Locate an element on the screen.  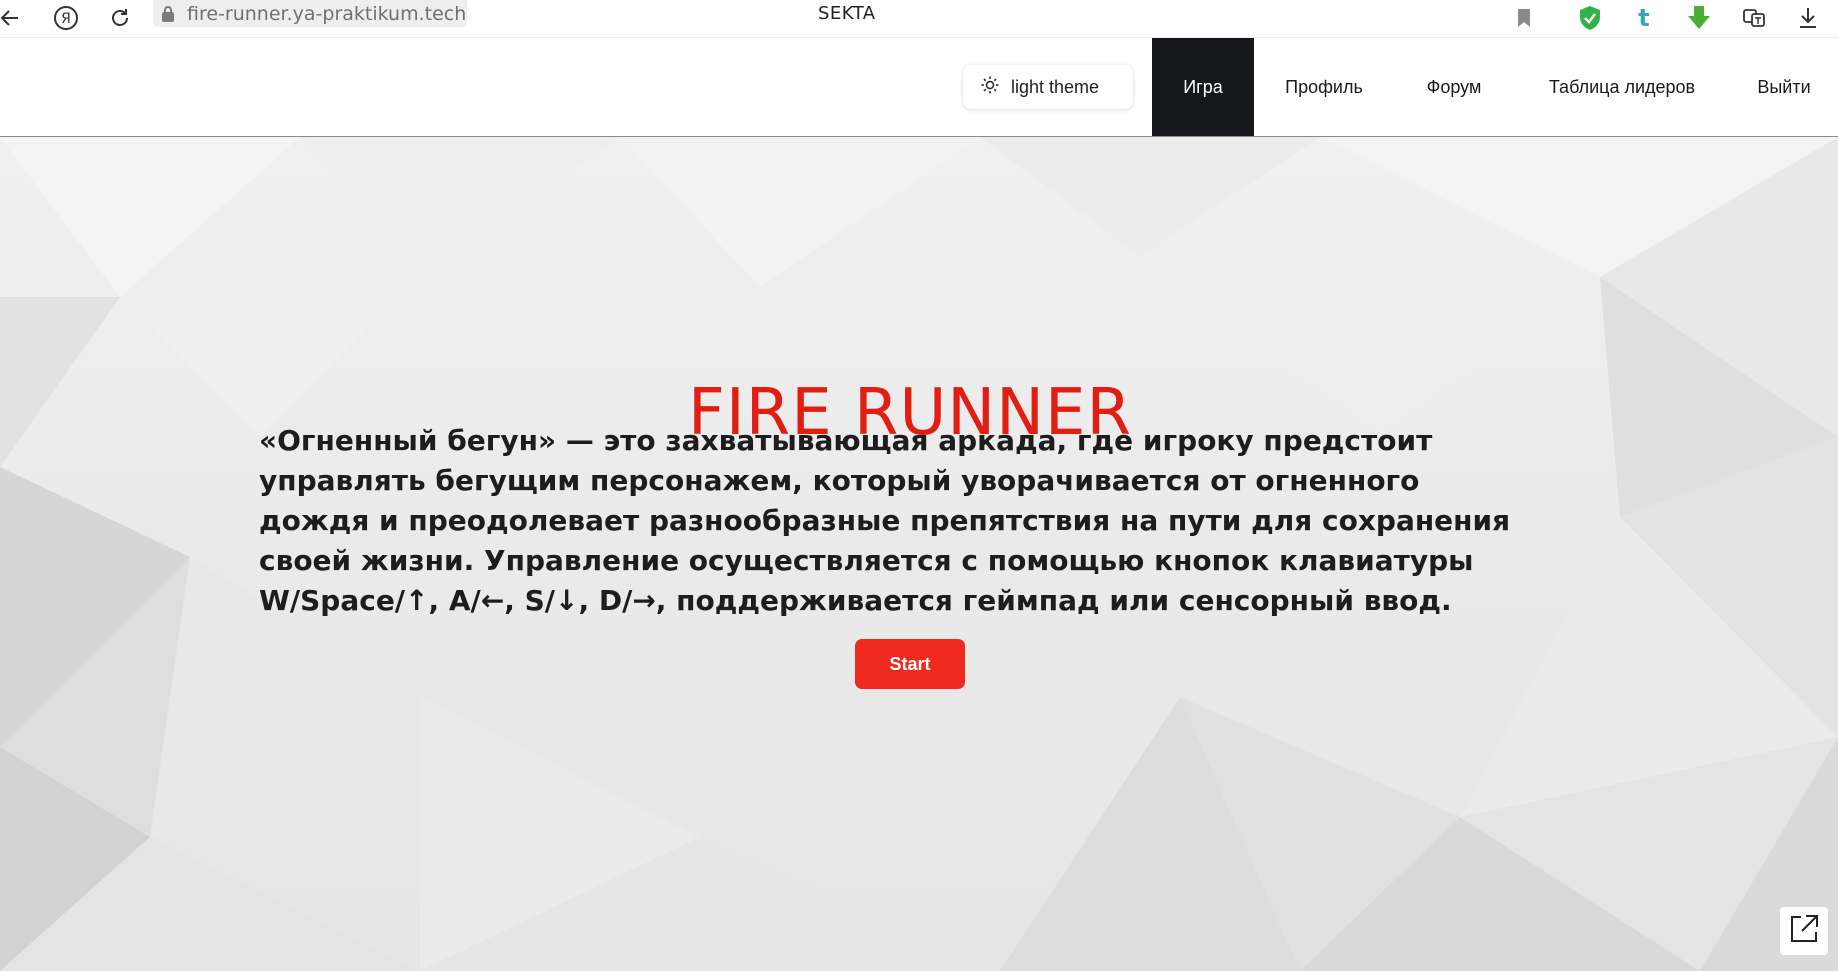
nav-item-game: Игра is located at coordinates (1203, 87).